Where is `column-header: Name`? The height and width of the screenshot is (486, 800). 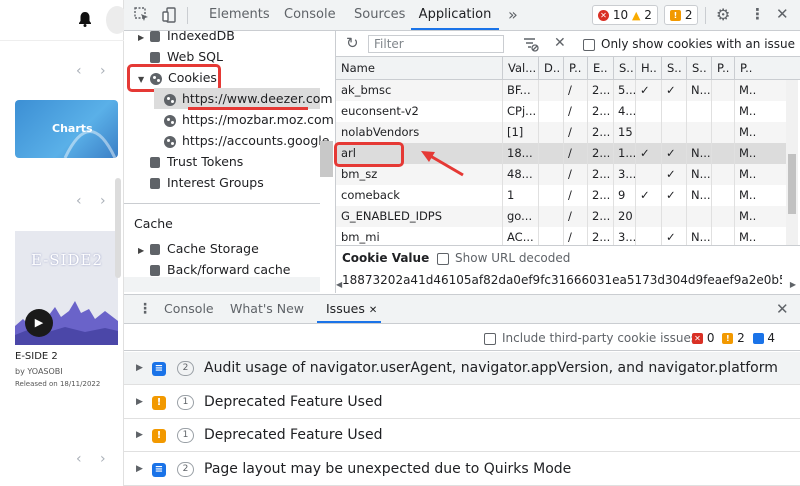 column-header: Name is located at coordinates (419, 68).